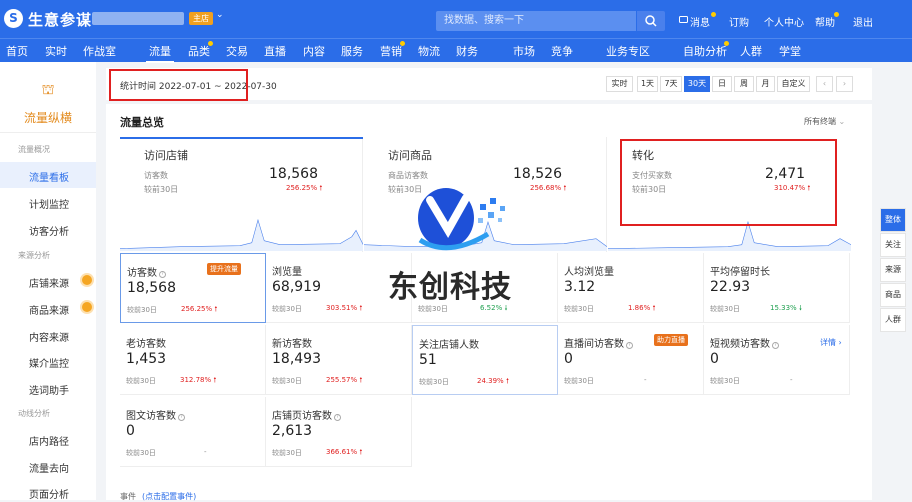 The image size is (912, 502). What do you see at coordinates (205, 452) in the screenshot?
I see `metric-pct: -` at bounding box center [205, 452].